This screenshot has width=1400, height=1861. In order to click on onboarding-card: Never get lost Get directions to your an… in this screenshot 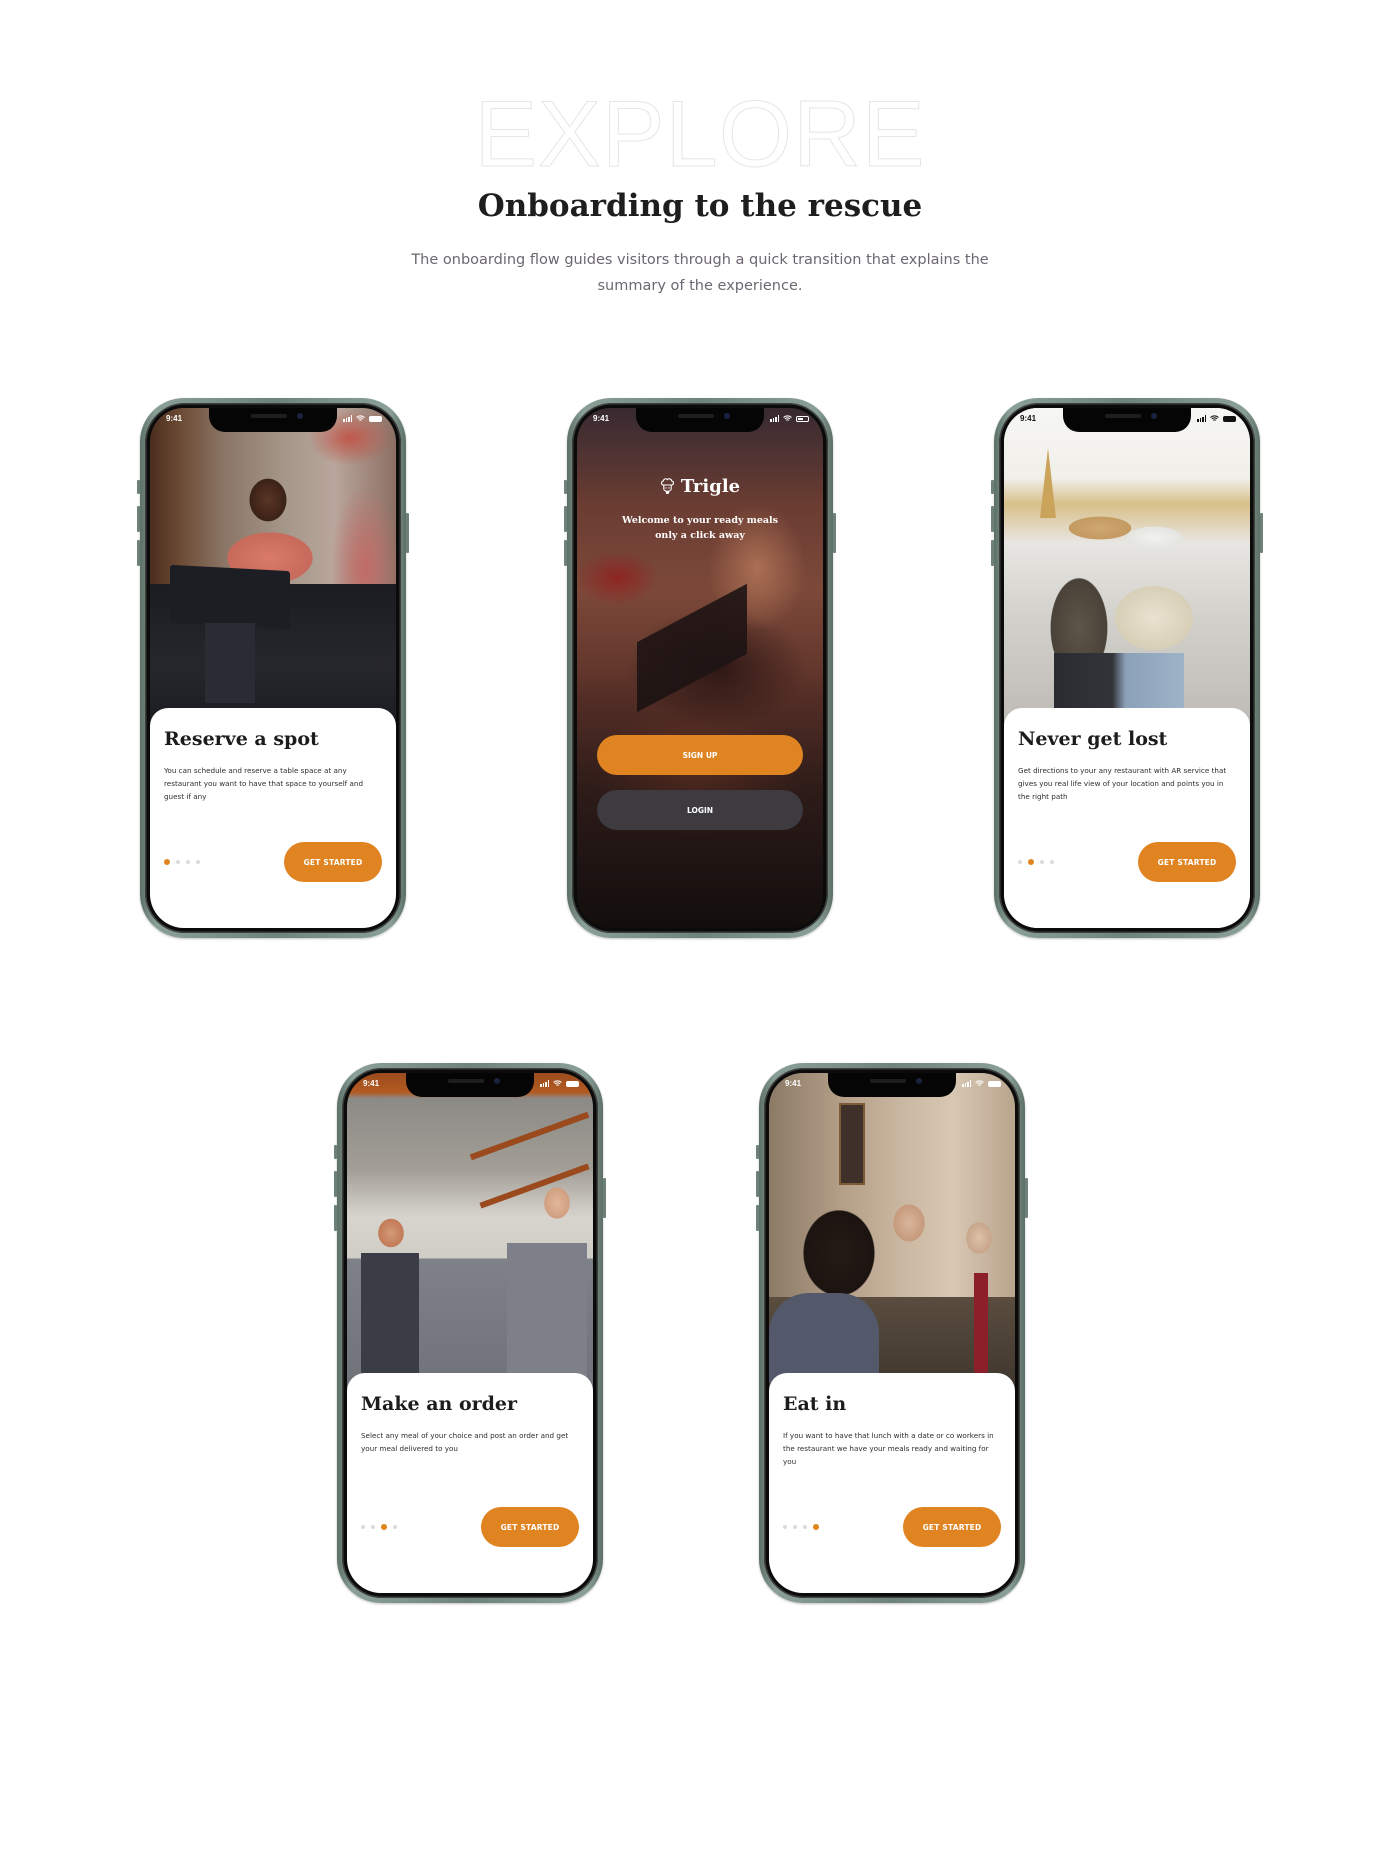, I will do `click(1127, 818)`.